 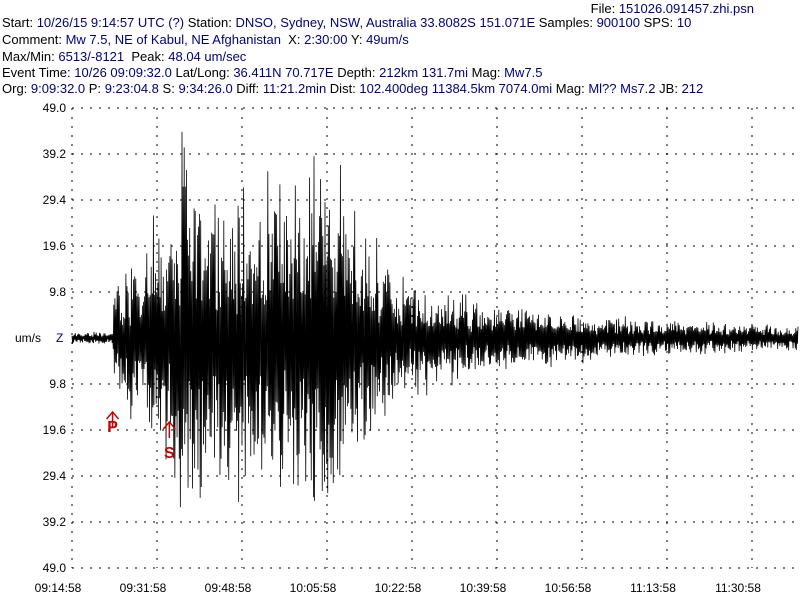 I want to click on x-tick-label: 09:48:58, so click(x=228, y=588).